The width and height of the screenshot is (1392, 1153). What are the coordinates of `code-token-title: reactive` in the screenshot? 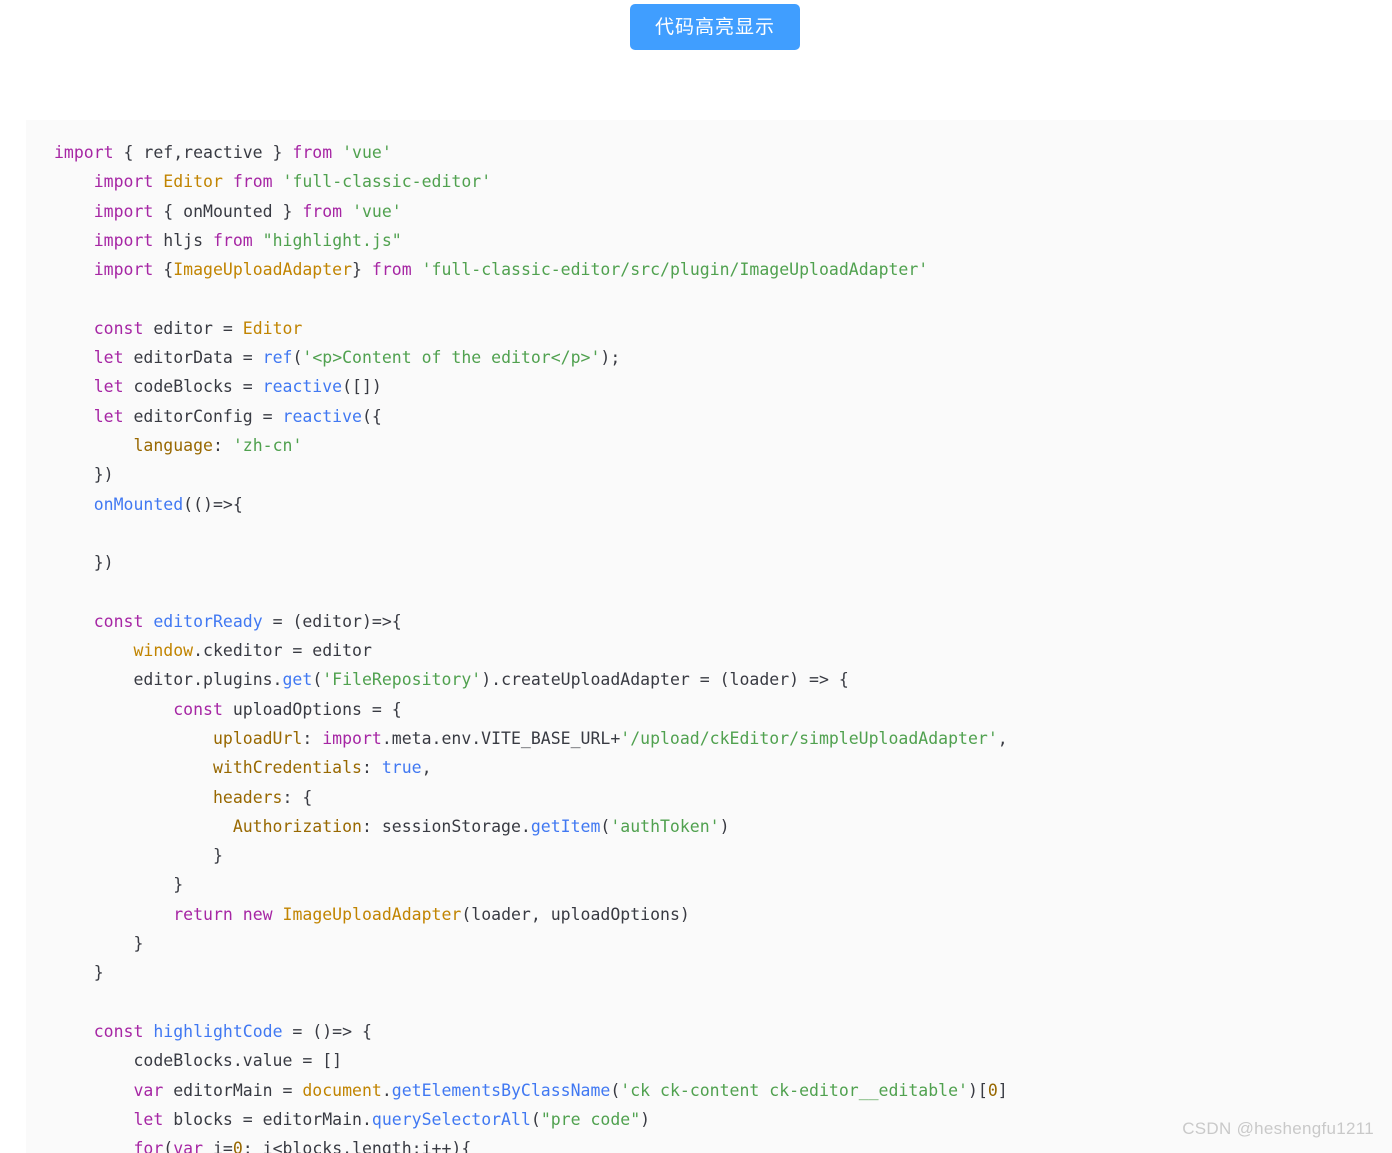 It's located at (322, 416).